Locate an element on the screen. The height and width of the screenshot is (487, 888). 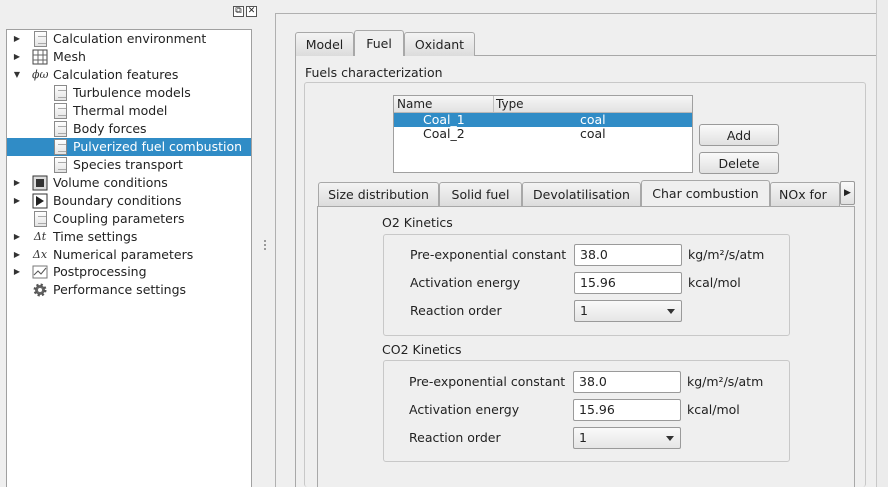
o2-kinetics-title: O2 Kinetics is located at coordinates (417, 222).